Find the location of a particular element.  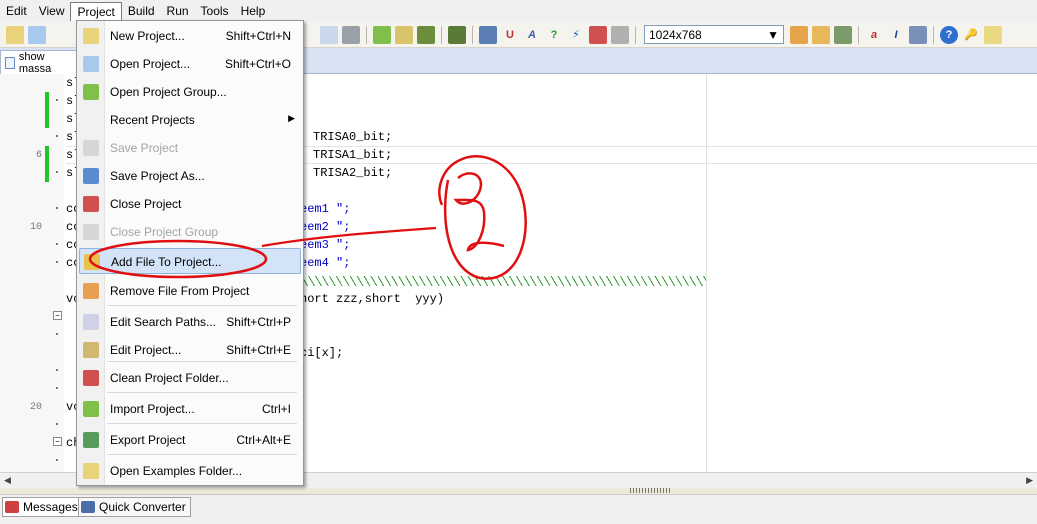

build-all-icon is located at coordinates (404, 34).